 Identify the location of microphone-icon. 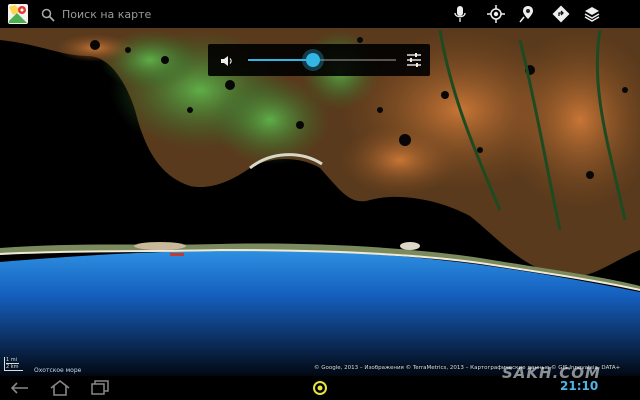
(460, 14).